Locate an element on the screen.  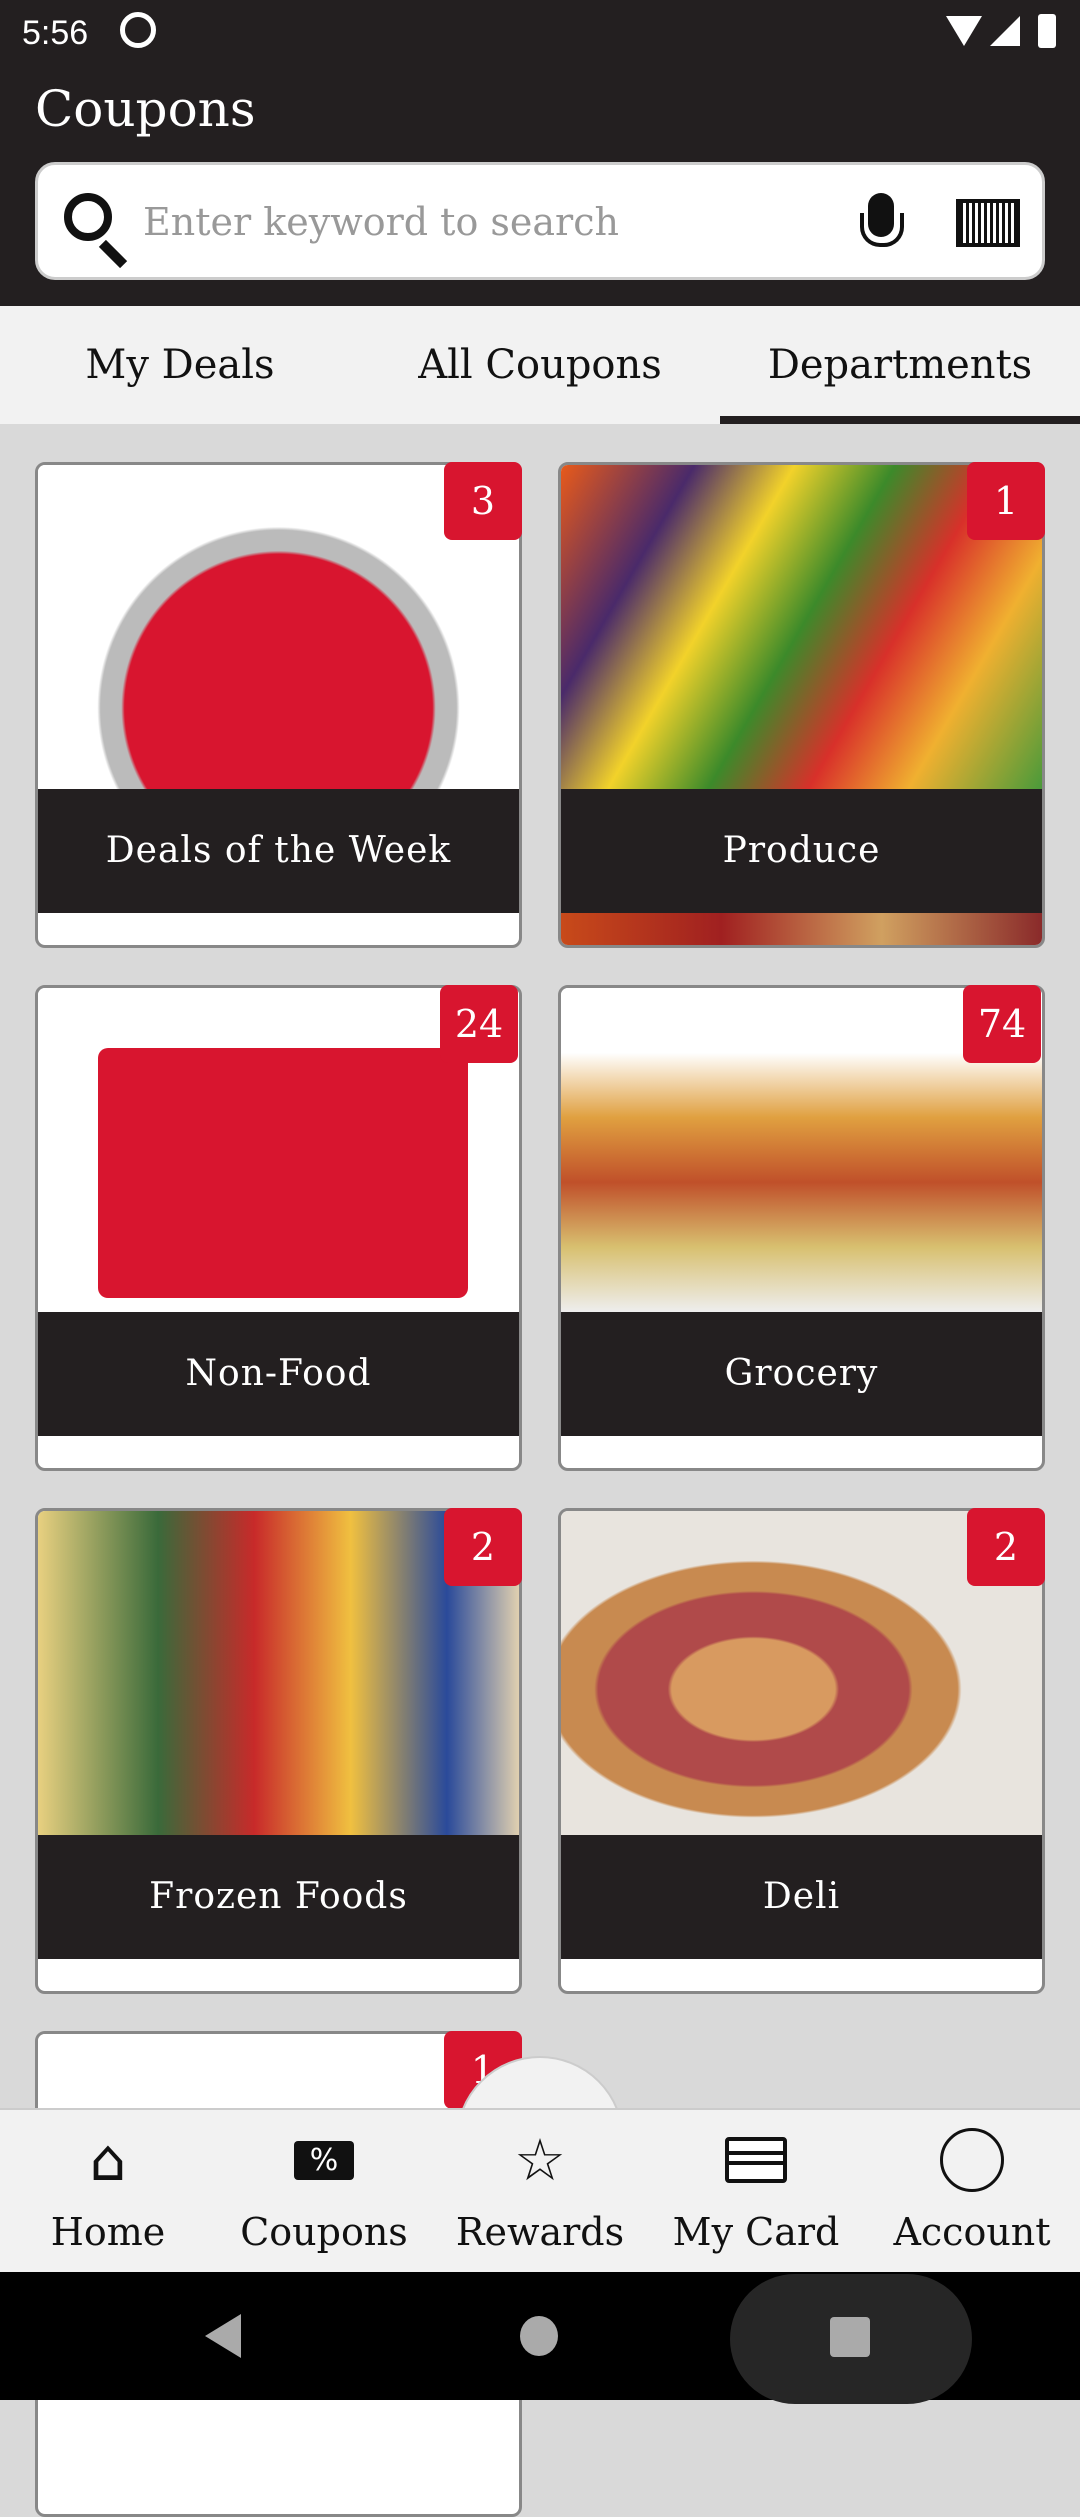
coupon-count-badge: 74 is located at coordinates (1002, 1024).